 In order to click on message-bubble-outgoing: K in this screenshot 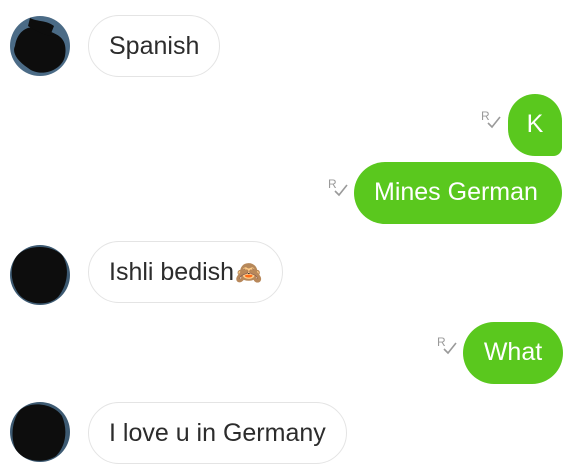, I will do `click(535, 125)`.